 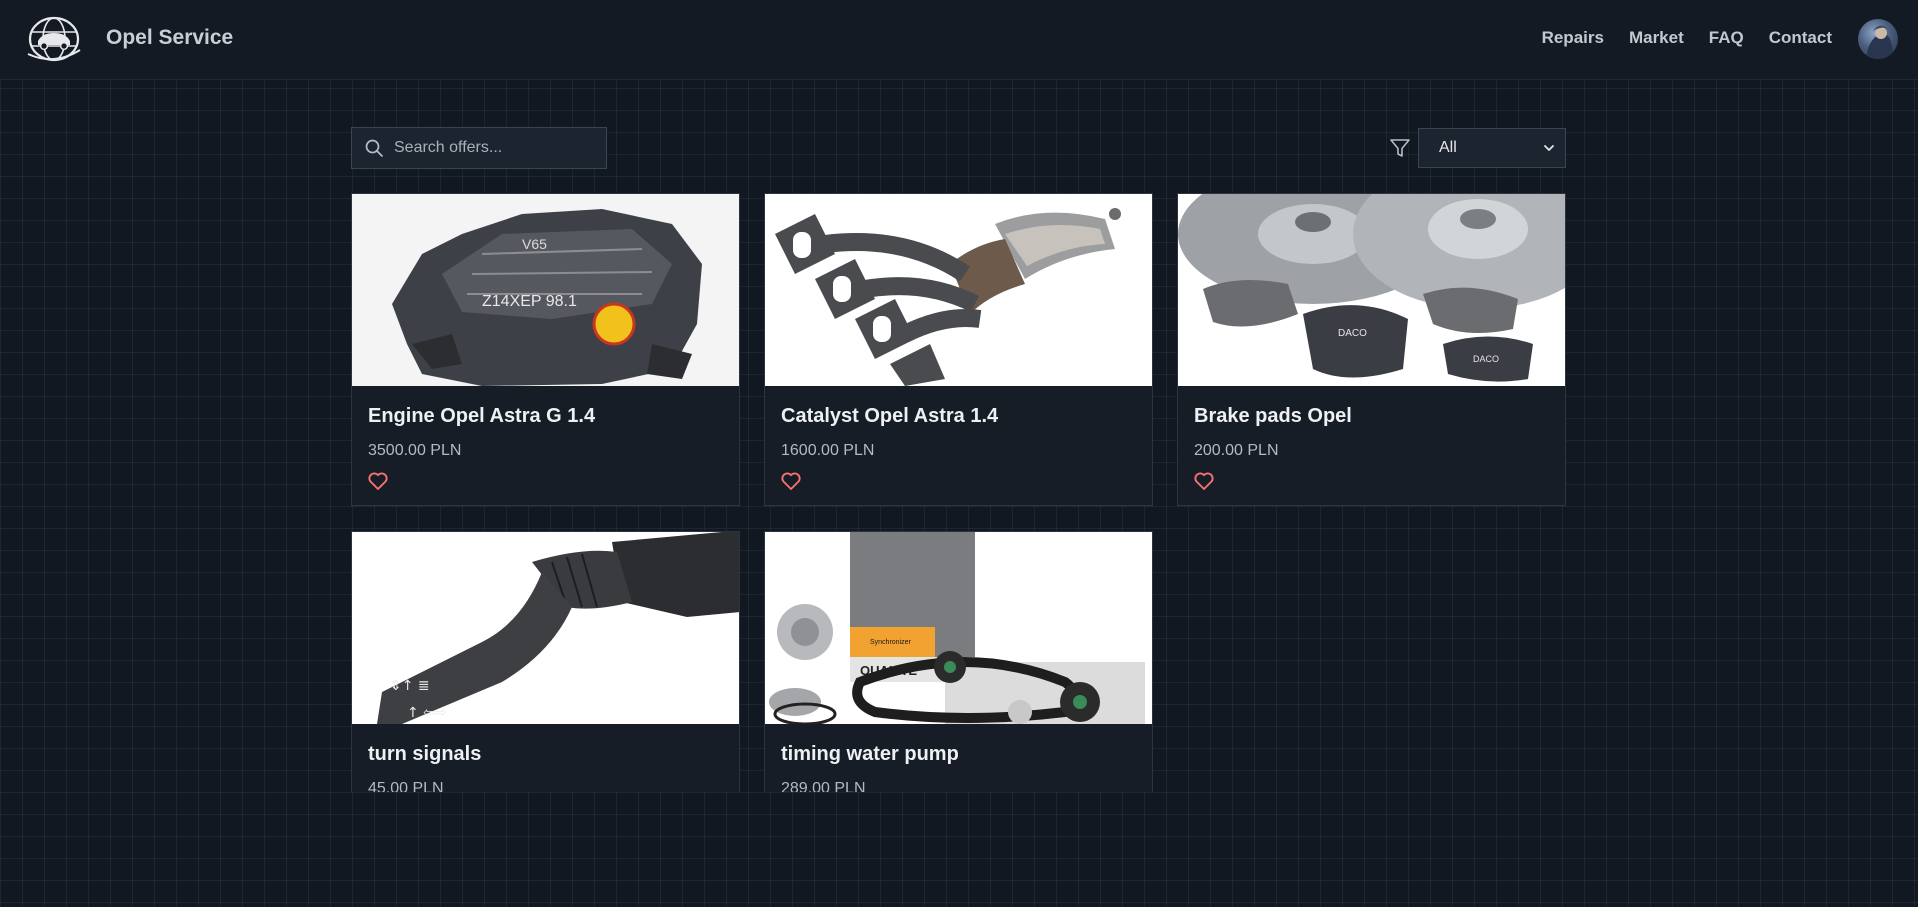 I want to click on offer-price: 289.00 PLN, so click(x=823, y=786).